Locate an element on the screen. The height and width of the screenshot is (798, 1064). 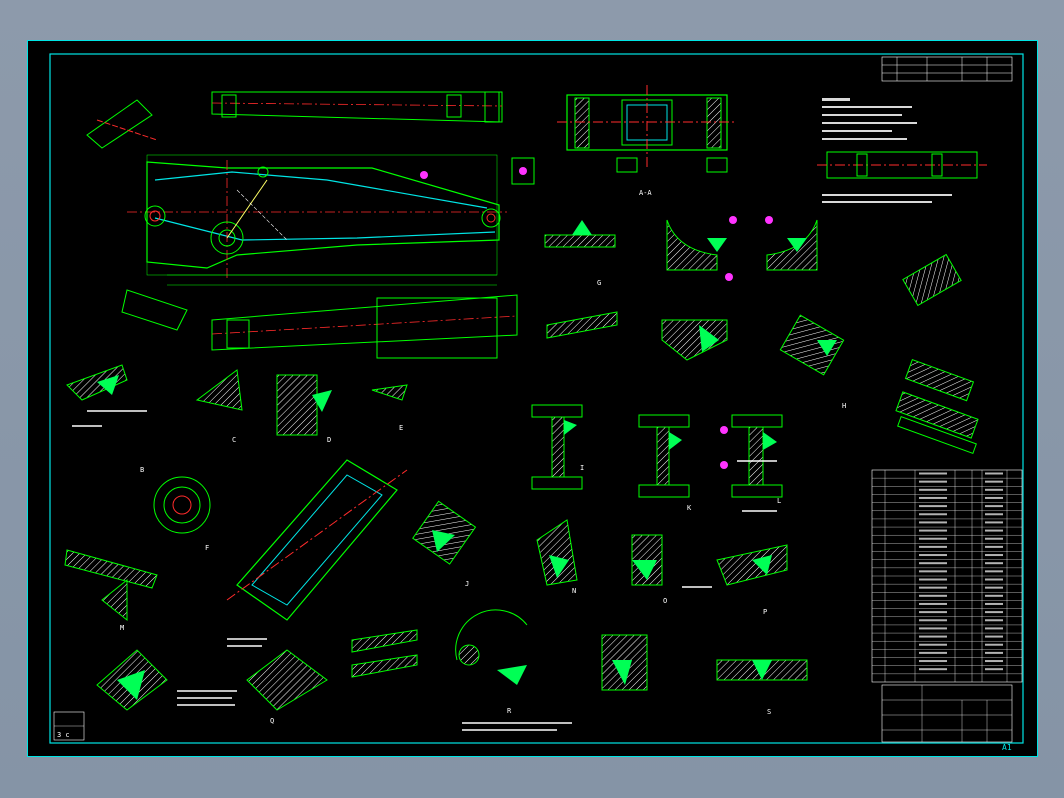
sheet-size-label: A1 is located at coordinates (1007, 747).